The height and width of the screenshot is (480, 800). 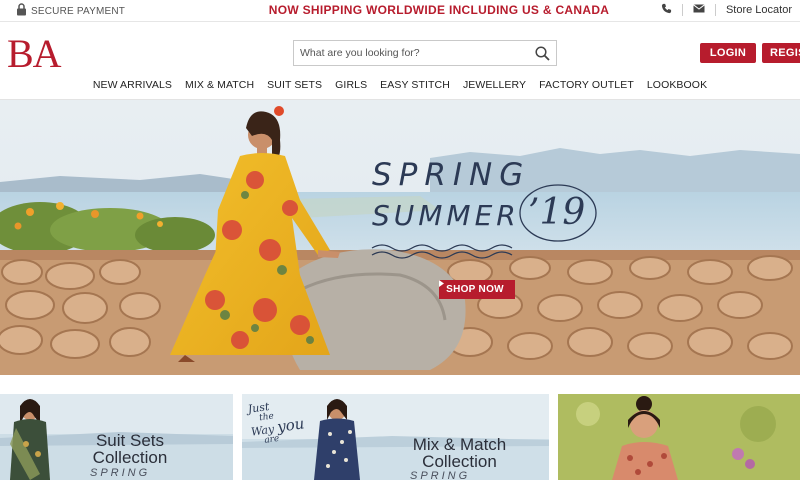 What do you see at coordinates (759, 10) in the screenshot?
I see `store-locator-link: Store Locator` at bounding box center [759, 10].